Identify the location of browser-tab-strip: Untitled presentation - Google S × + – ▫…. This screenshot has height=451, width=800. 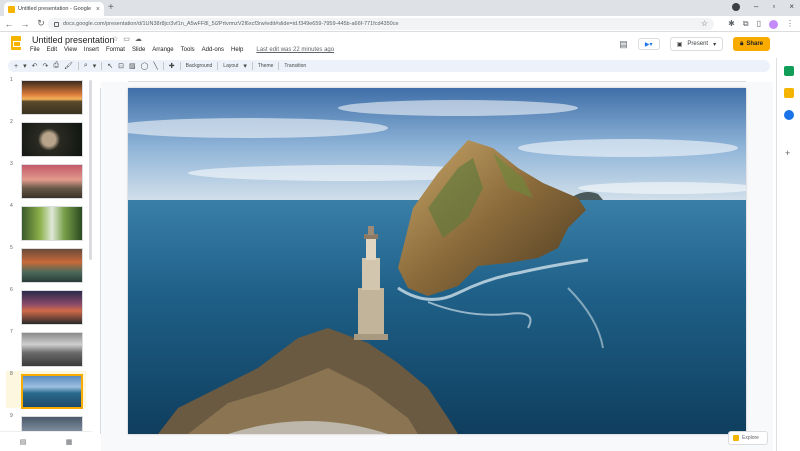
(400, 8).